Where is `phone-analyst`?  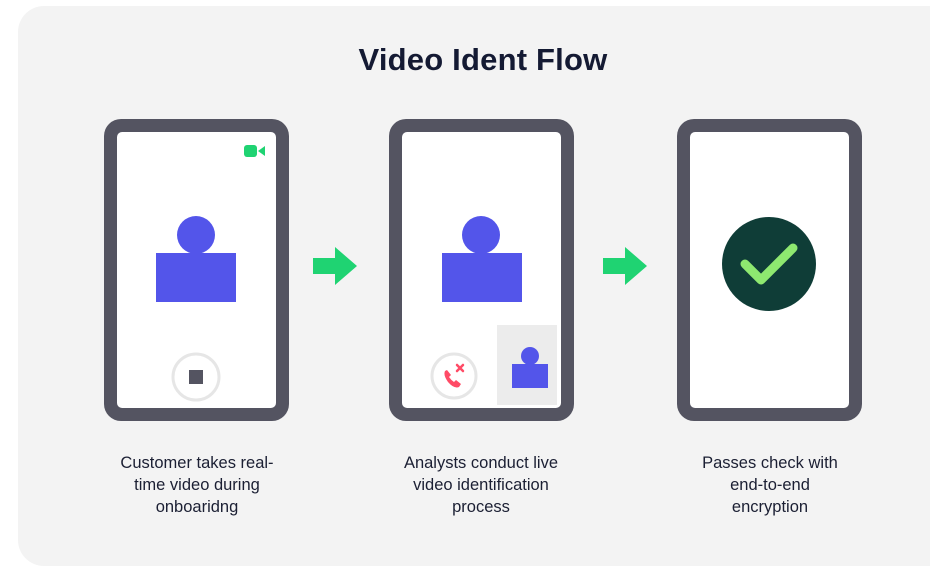 phone-analyst is located at coordinates (481, 270).